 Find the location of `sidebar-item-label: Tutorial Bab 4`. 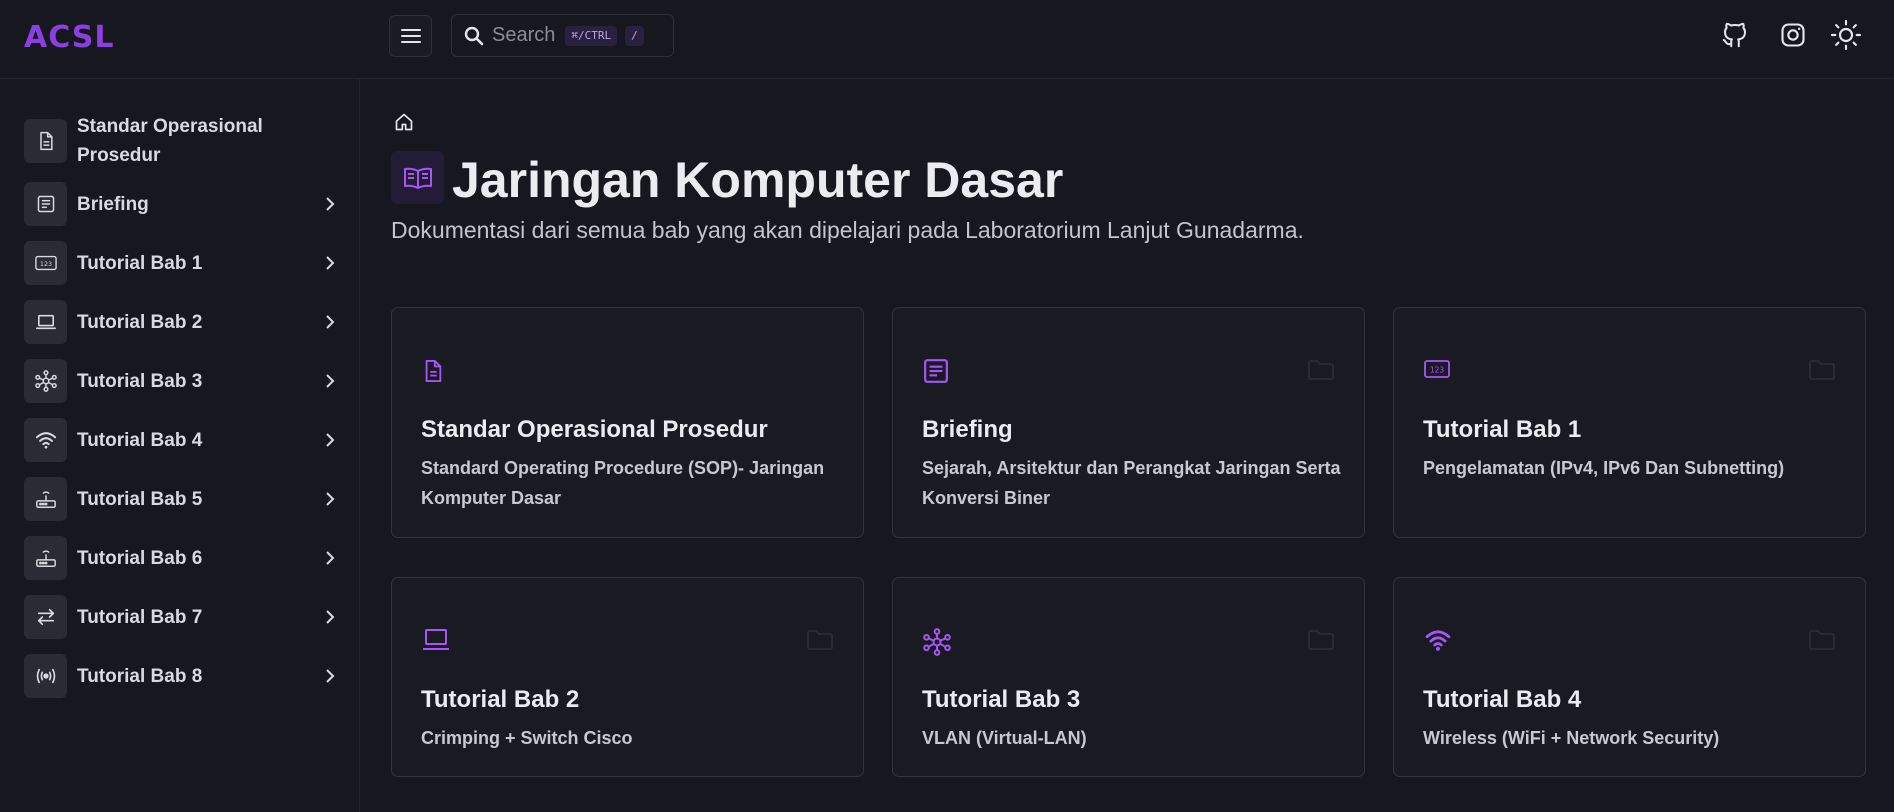

sidebar-item-label: Tutorial Bab 4 is located at coordinates (140, 440).